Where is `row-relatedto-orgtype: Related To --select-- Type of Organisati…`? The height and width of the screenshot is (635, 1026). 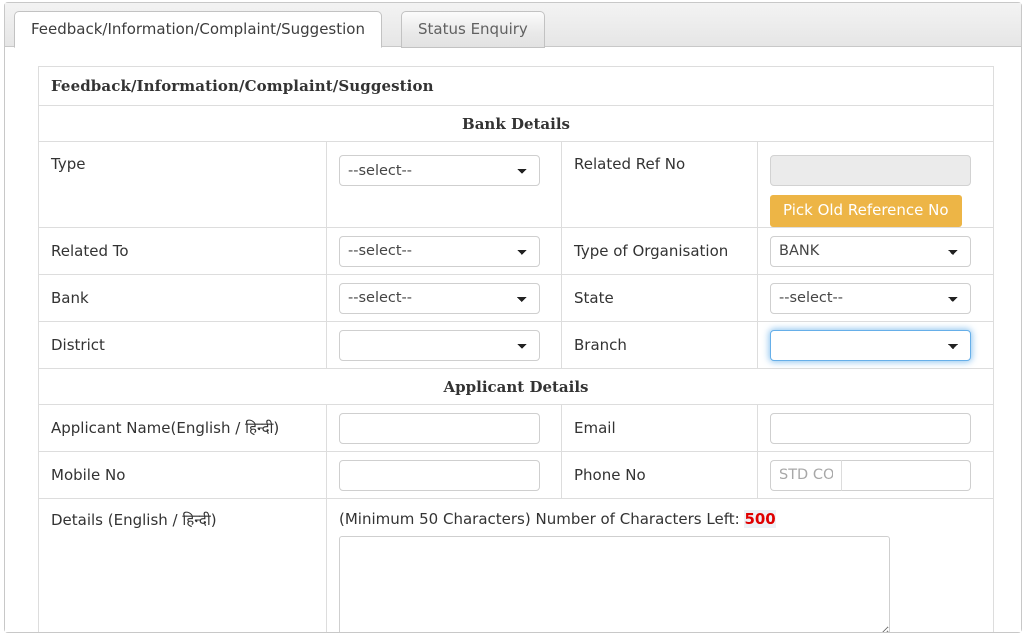
row-relatedto-orgtype: Related To --select-- Type of Organisati… is located at coordinates (516, 251).